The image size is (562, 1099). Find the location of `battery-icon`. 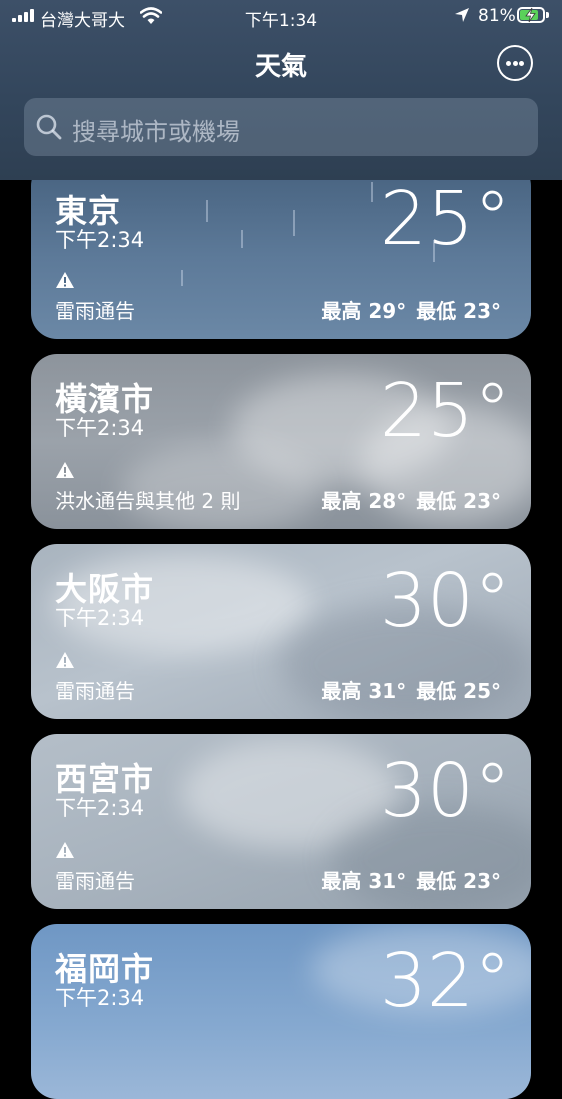

battery-icon is located at coordinates (531, 15).